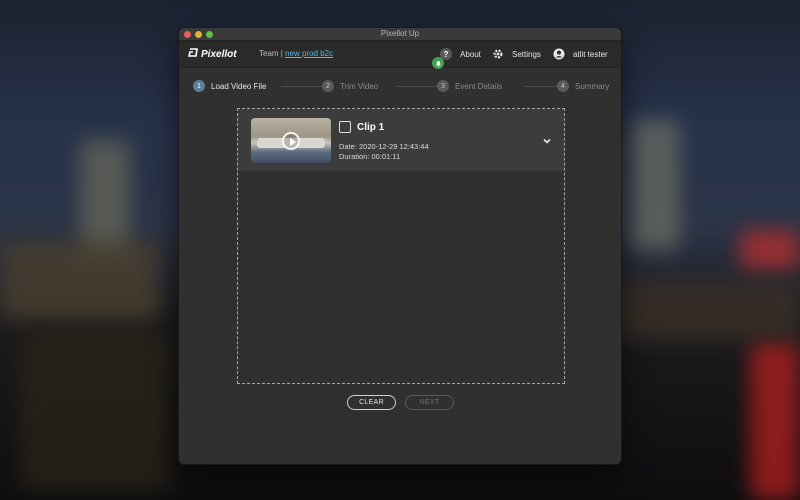  Describe the element at coordinates (498, 54) in the screenshot. I see `gear-icon` at that location.